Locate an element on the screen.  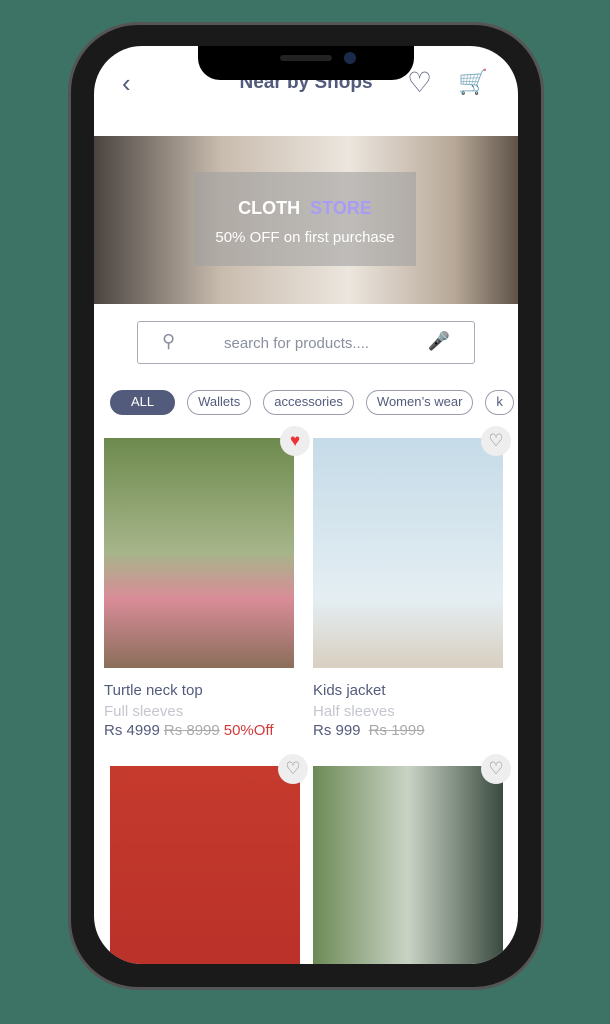
product-desc: Half sleeves is located at coordinates (354, 711).